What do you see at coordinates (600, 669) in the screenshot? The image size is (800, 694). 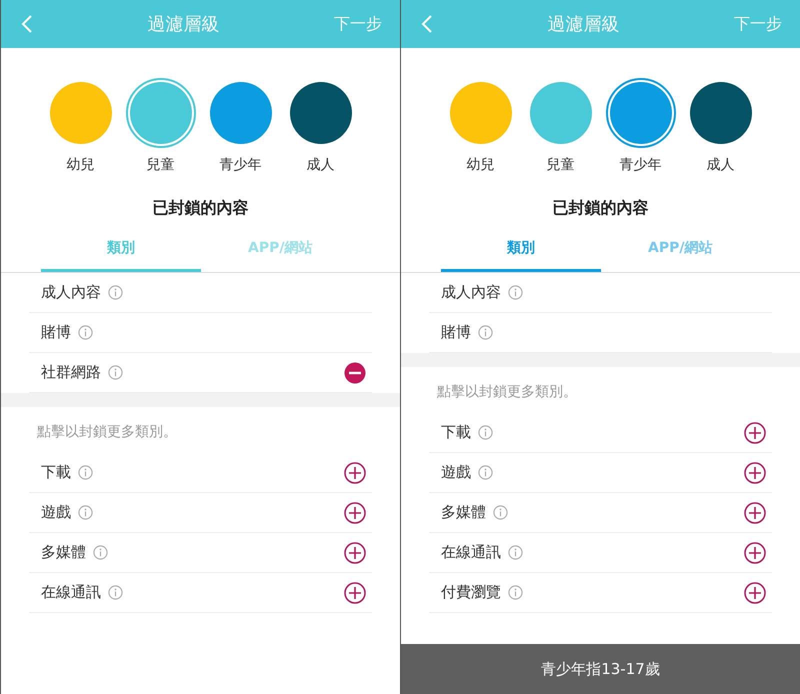 I see `toast-message: 青少年指13-17歲` at bounding box center [600, 669].